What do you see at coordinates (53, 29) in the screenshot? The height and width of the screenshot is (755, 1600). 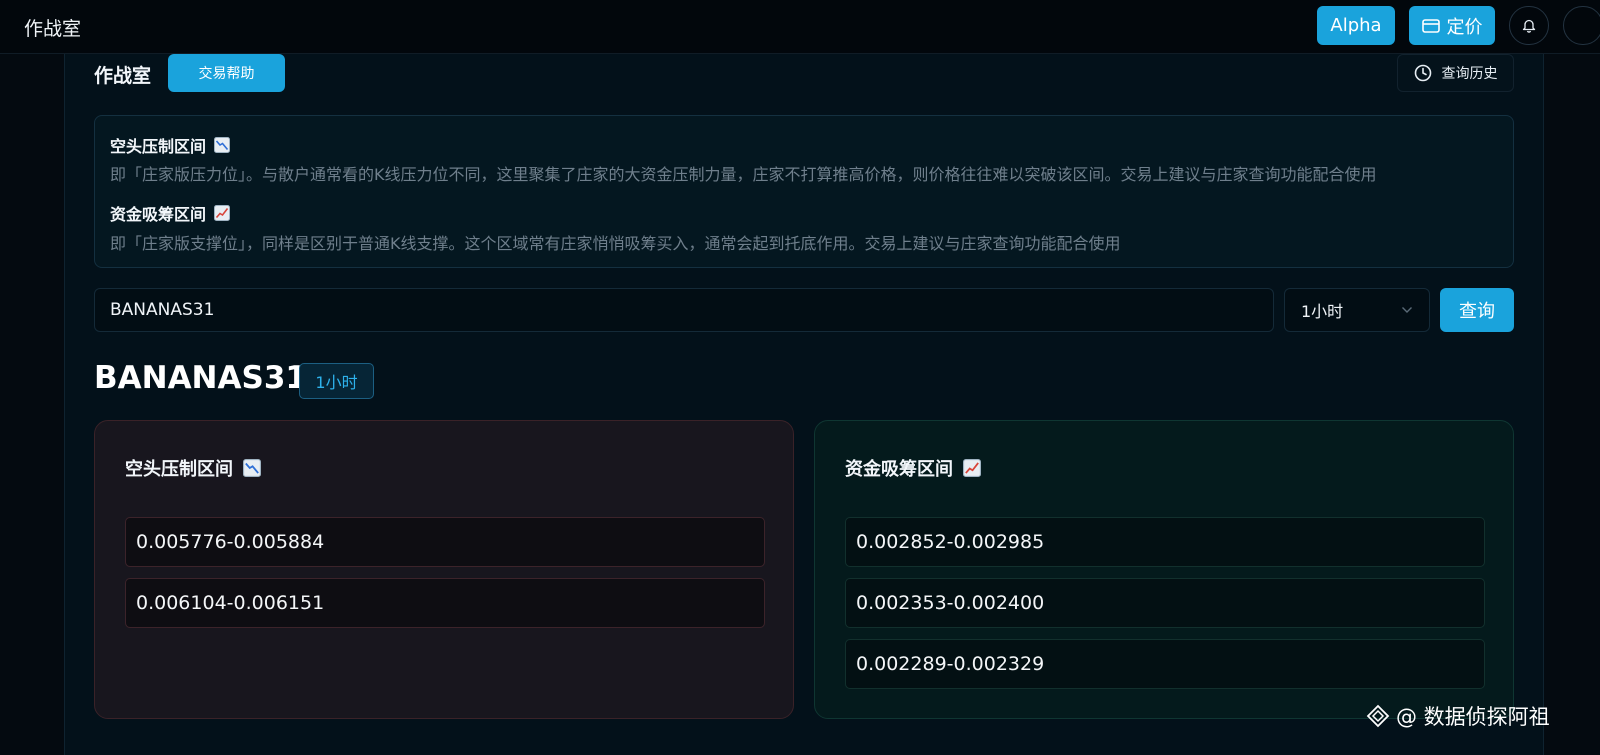 I see `app-title: 作战室` at bounding box center [53, 29].